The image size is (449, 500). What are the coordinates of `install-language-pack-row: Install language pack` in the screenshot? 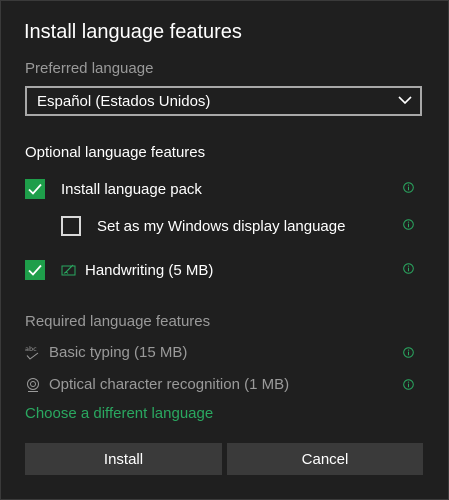 It's located at (113, 189).